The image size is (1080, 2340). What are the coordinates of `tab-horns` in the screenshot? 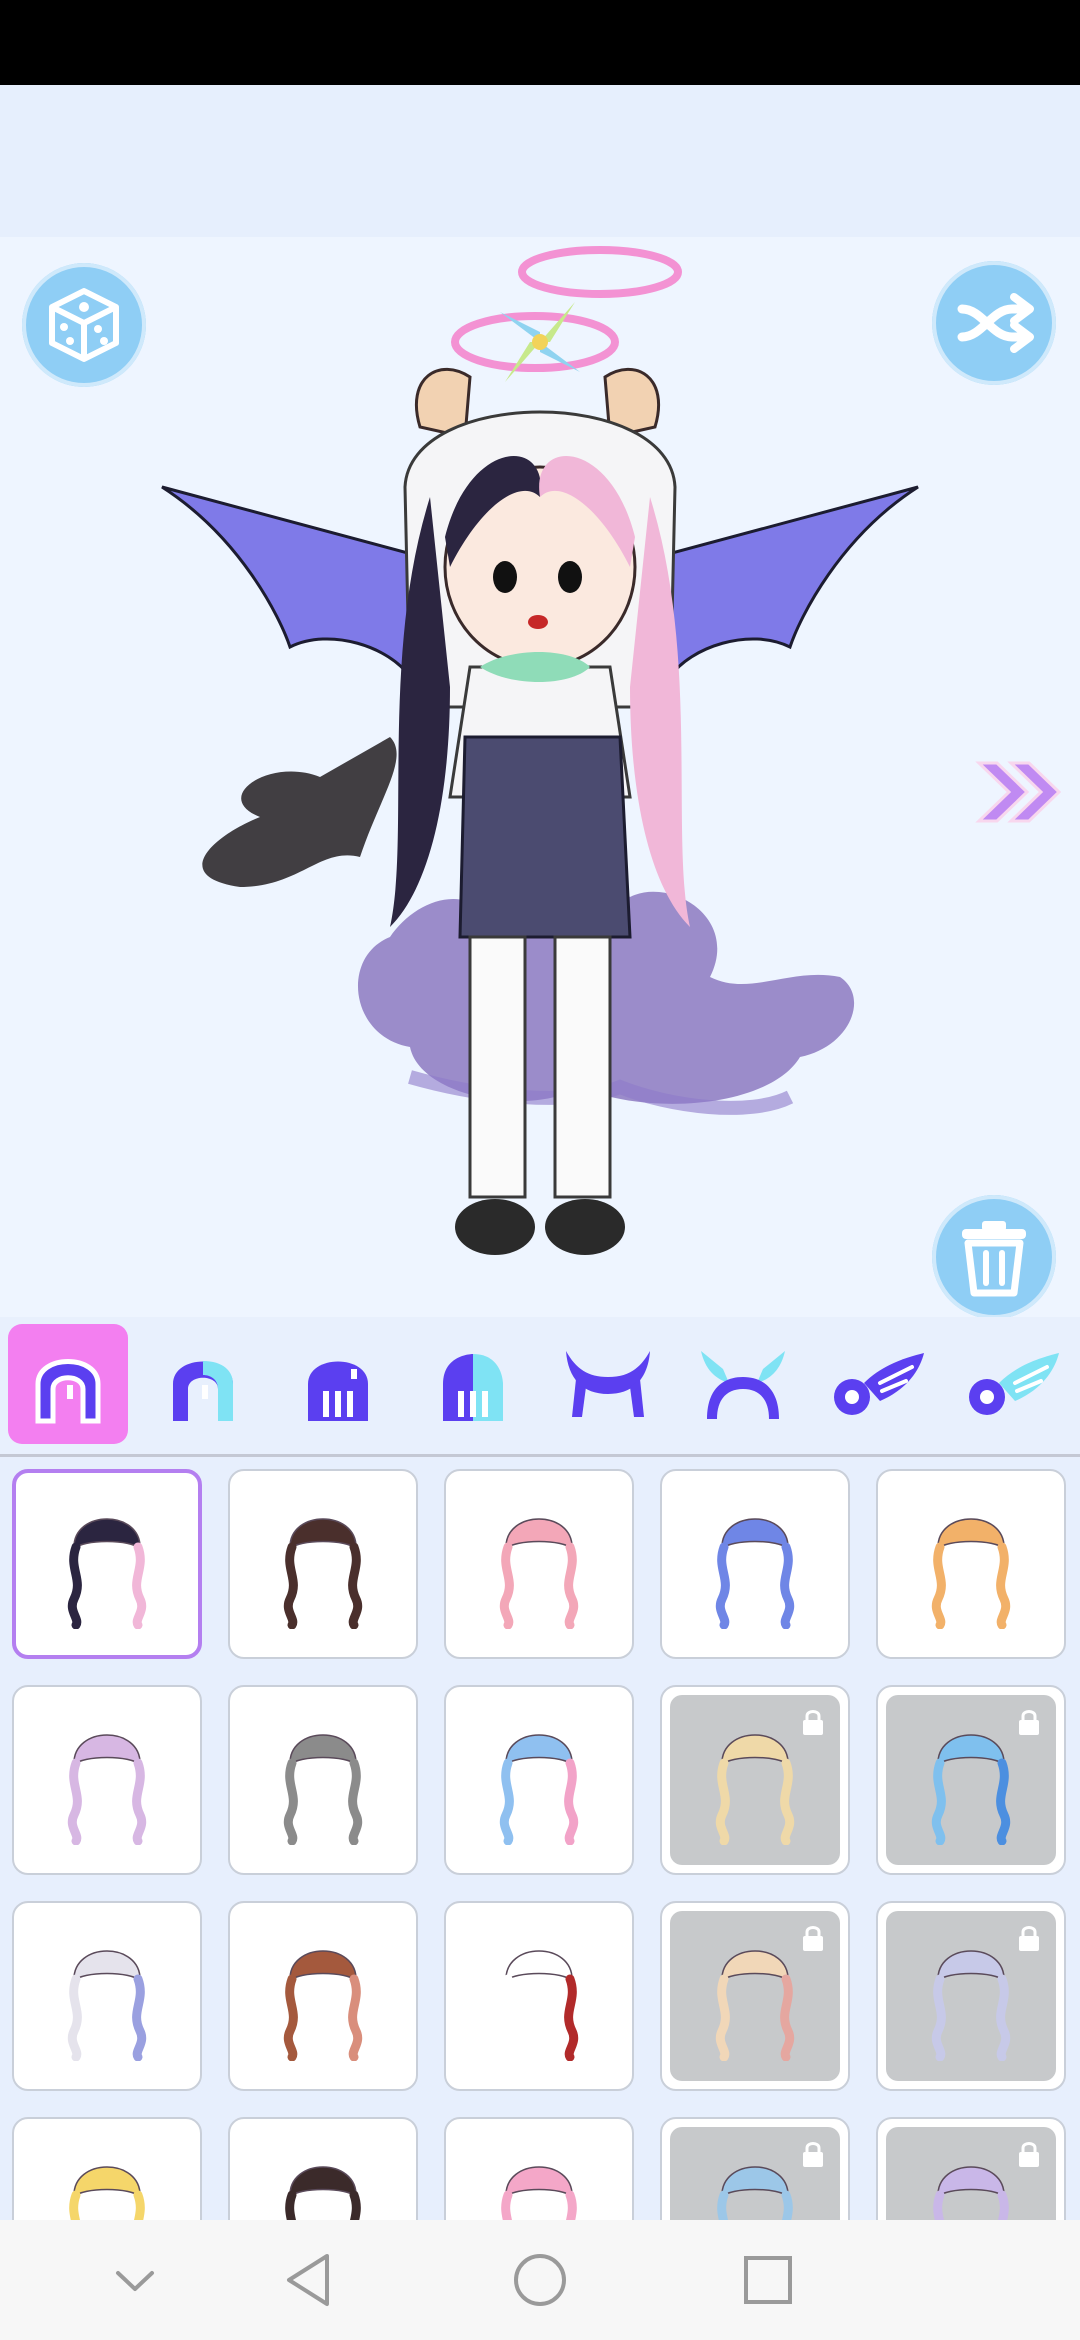 It's located at (608, 1384).